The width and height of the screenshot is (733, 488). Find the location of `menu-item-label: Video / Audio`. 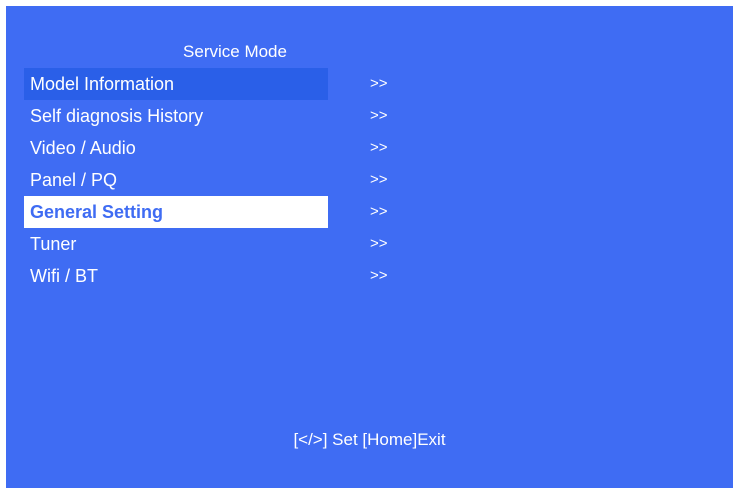

menu-item-label: Video / Audio is located at coordinates (83, 148).